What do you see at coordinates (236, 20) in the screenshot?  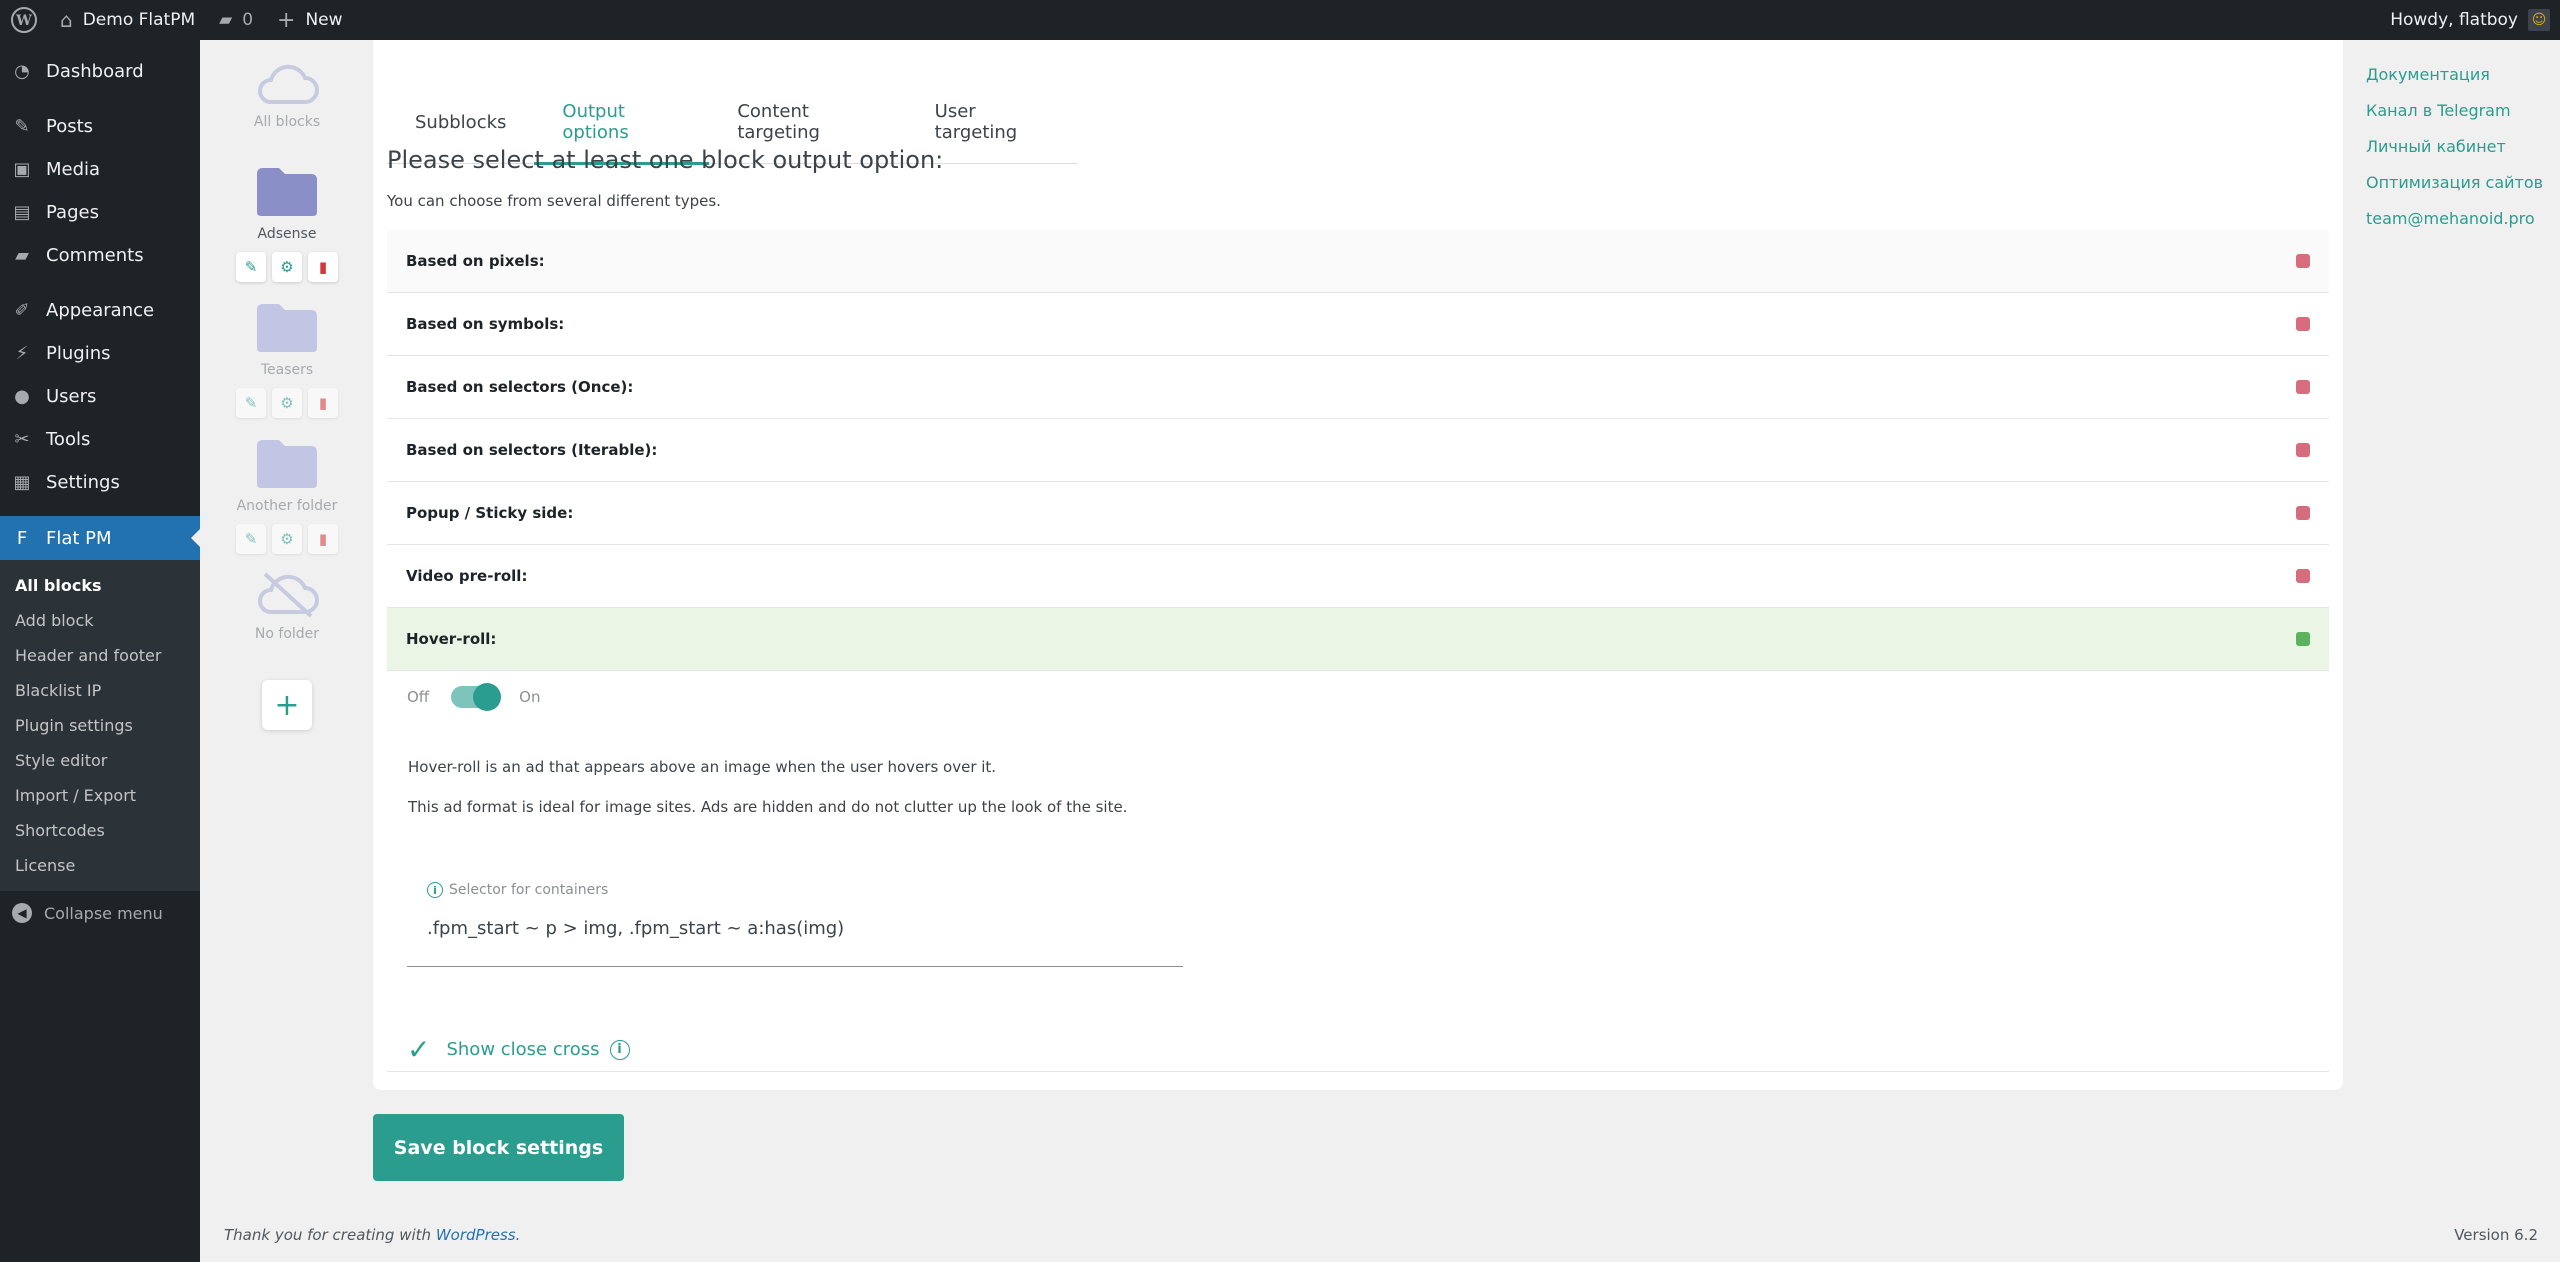 I see `comments-link: ▰ 0` at bounding box center [236, 20].